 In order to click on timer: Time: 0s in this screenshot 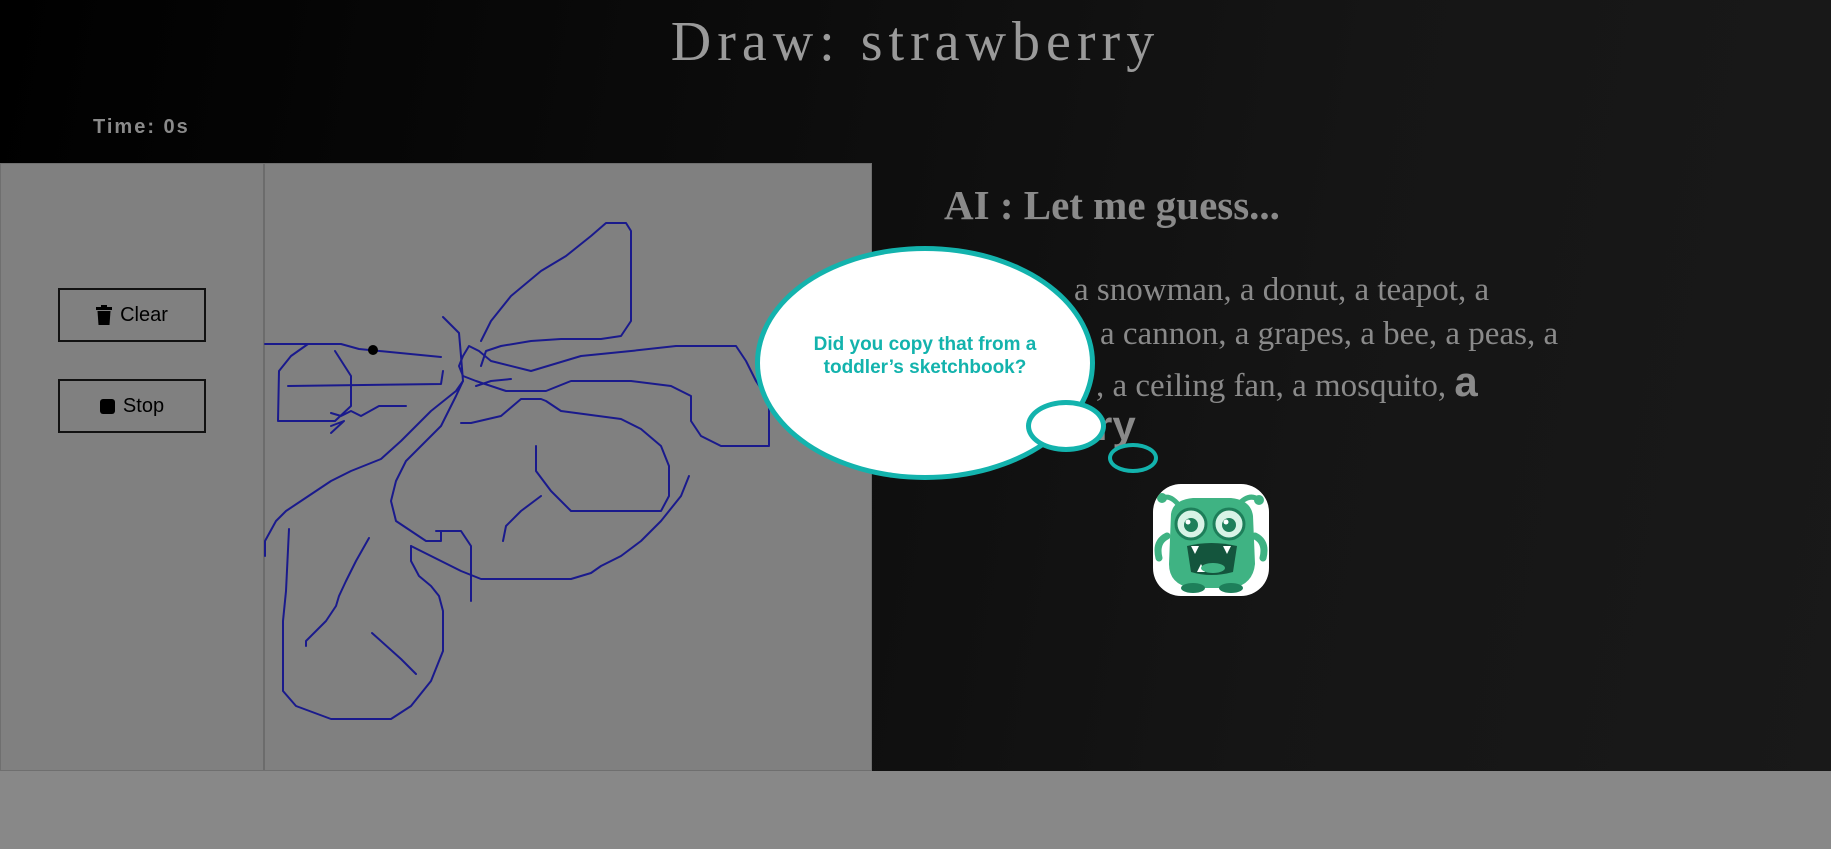, I will do `click(141, 127)`.